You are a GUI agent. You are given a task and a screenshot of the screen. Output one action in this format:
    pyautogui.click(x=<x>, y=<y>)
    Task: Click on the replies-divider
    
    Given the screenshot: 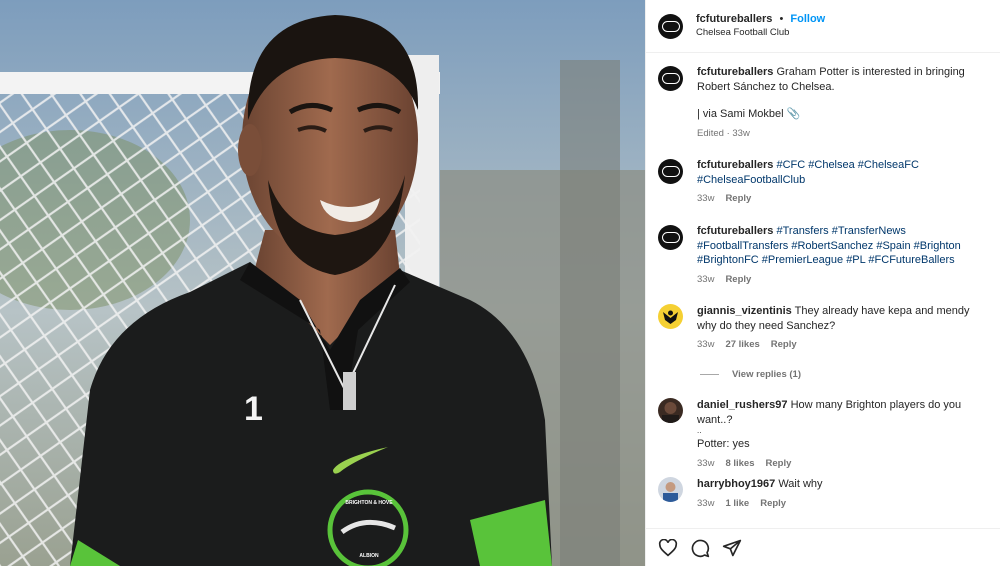 What is the action you would take?
    pyautogui.click(x=709, y=374)
    